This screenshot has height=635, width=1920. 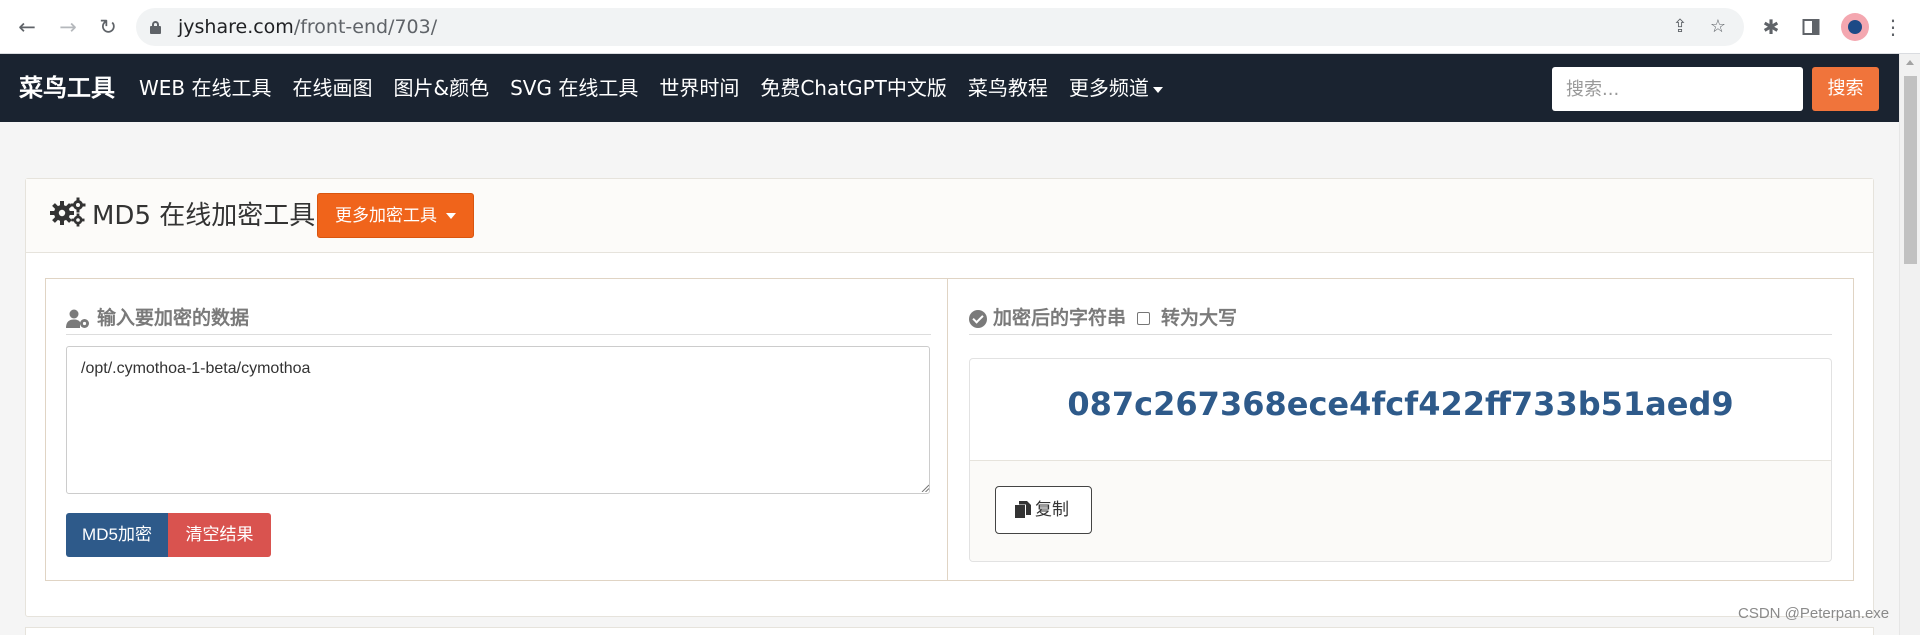 What do you see at coordinates (173, 318) in the screenshot?
I see `input-heading-label: 输入要加密的数据` at bounding box center [173, 318].